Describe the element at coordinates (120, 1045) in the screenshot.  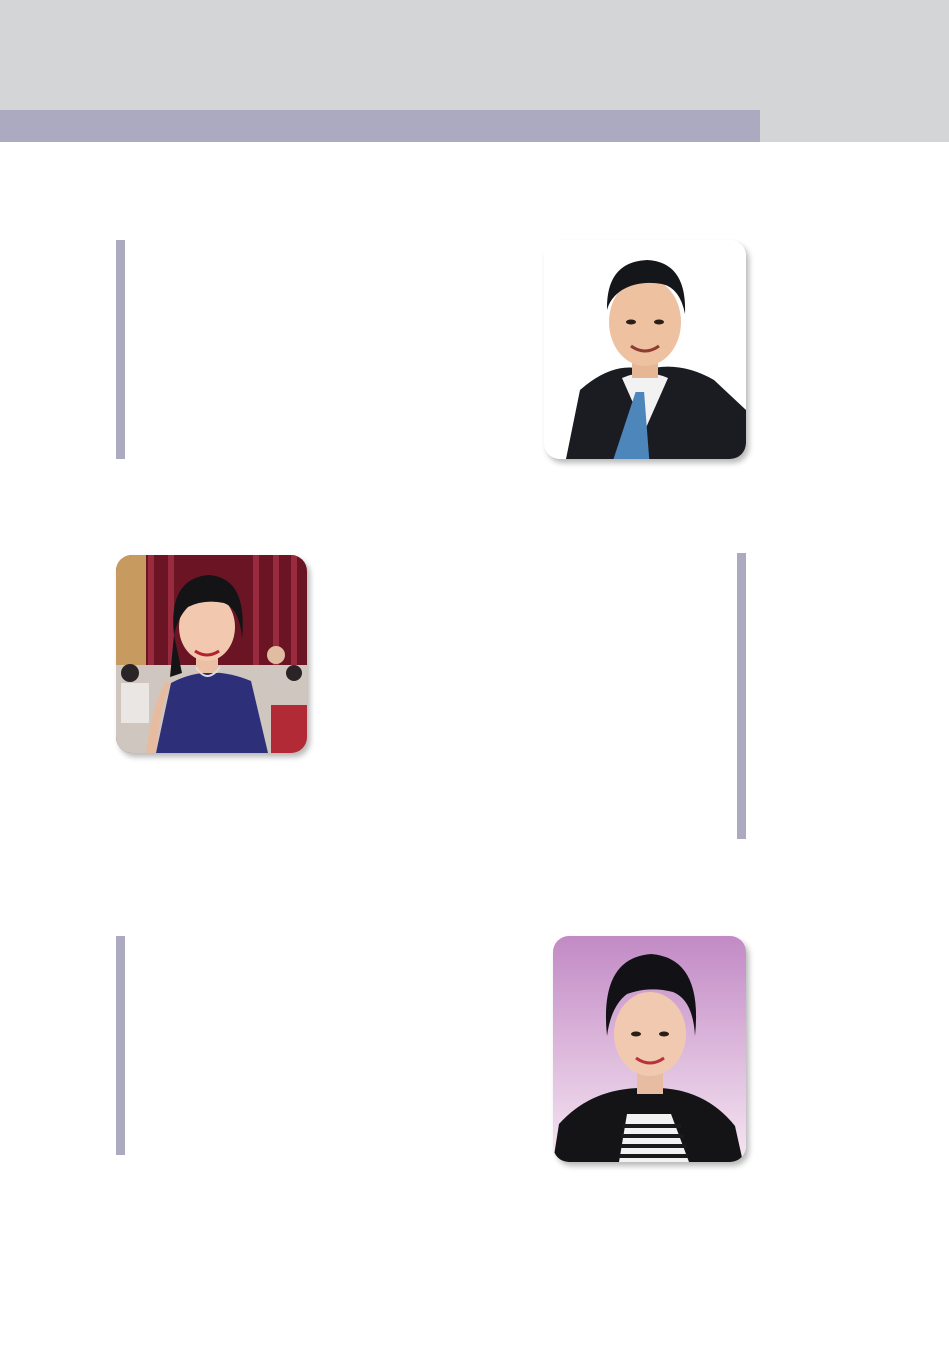
I see `section-3-accent-bar` at that location.